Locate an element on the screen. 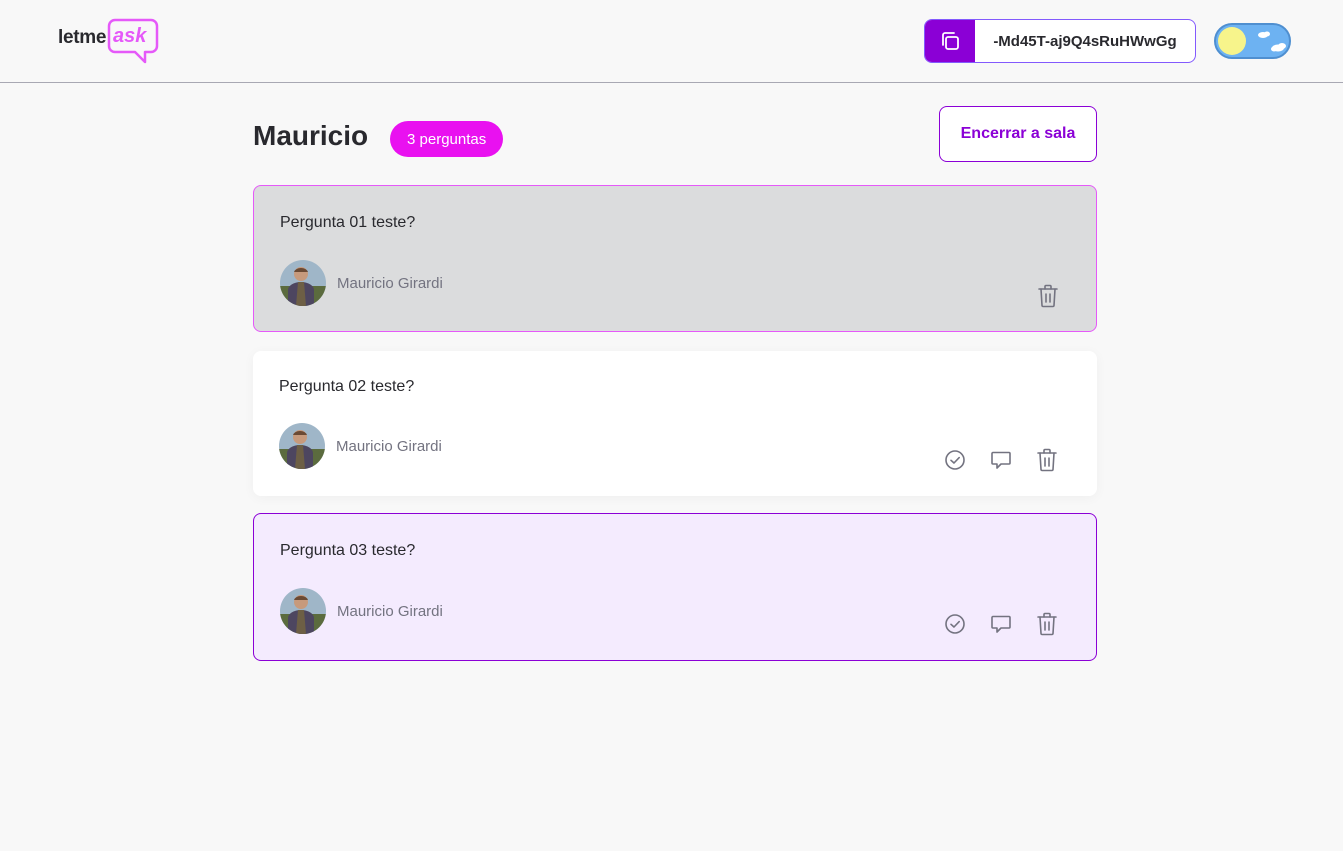  question-card: Pergunta 01 teste? Mauricio Girardi is located at coordinates (675, 258).